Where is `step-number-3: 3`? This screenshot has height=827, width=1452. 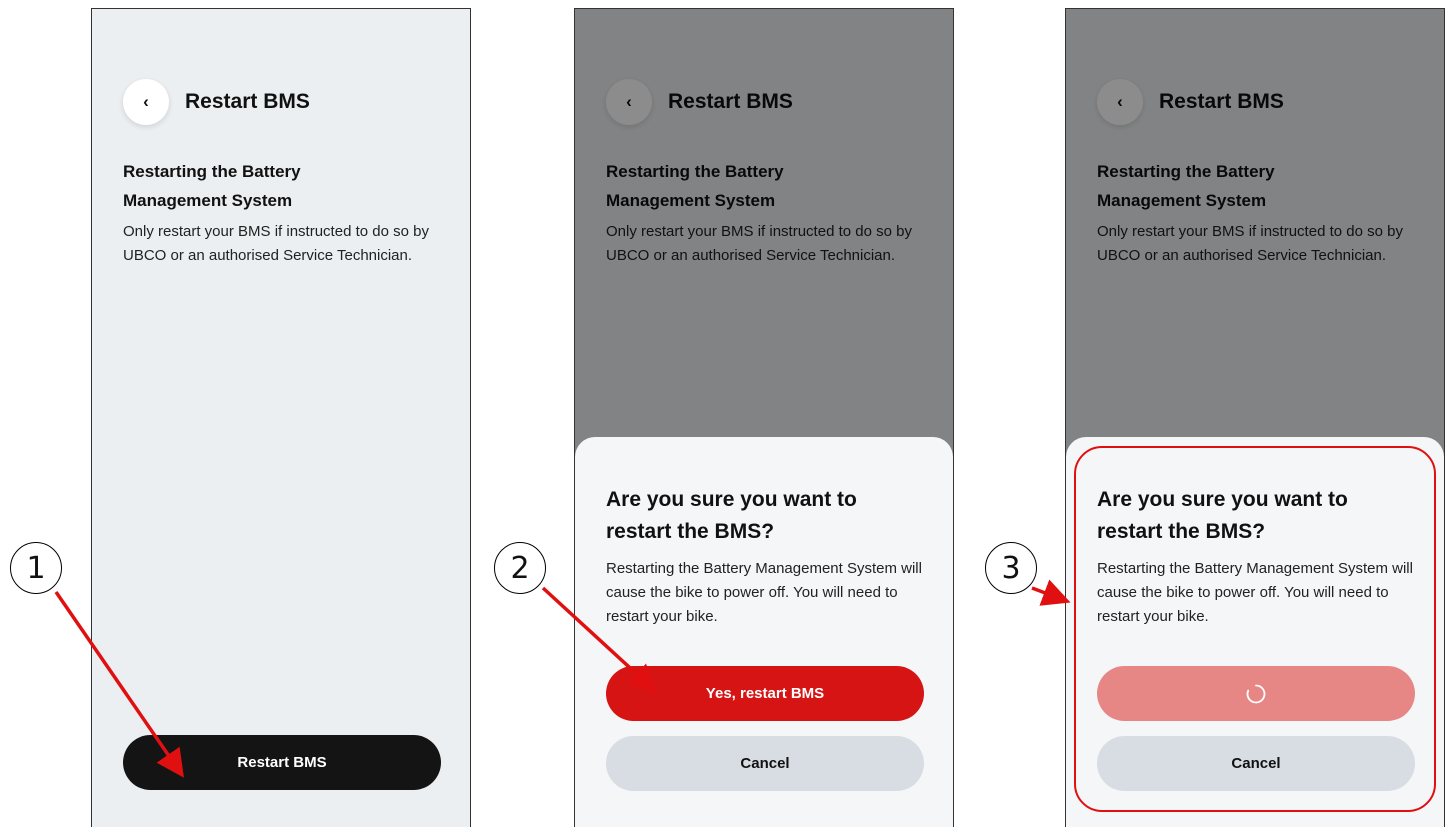
step-number-3: 3 is located at coordinates (1011, 568).